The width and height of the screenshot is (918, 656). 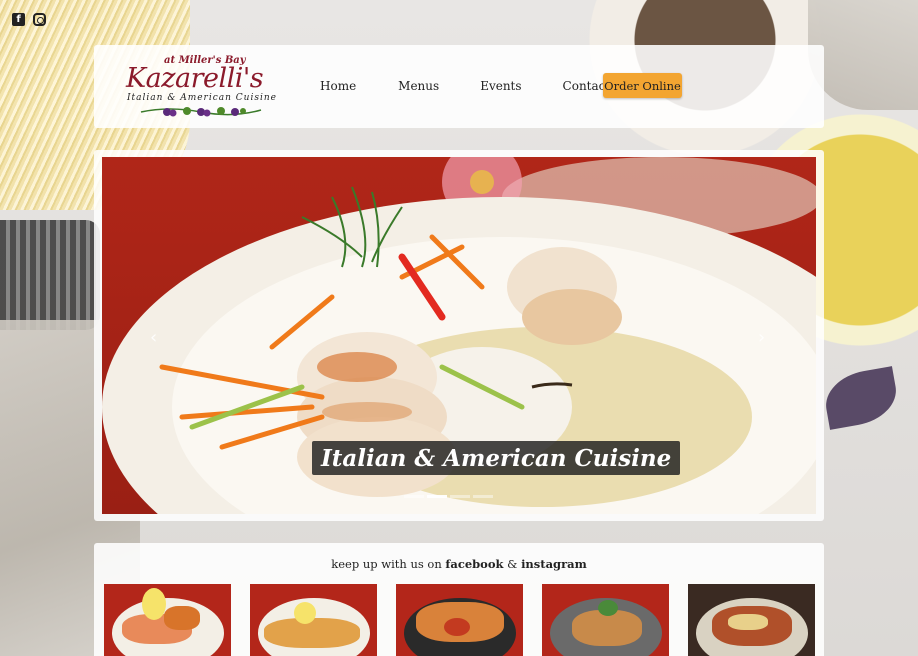 What do you see at coordinates (153, 337) in the screenshot?
I see `chevron-left-icon: ‹` at bounding box center [153, 337].